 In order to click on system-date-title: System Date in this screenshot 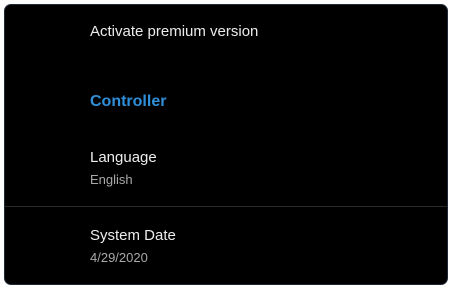, I will do `click(133, 235)`.